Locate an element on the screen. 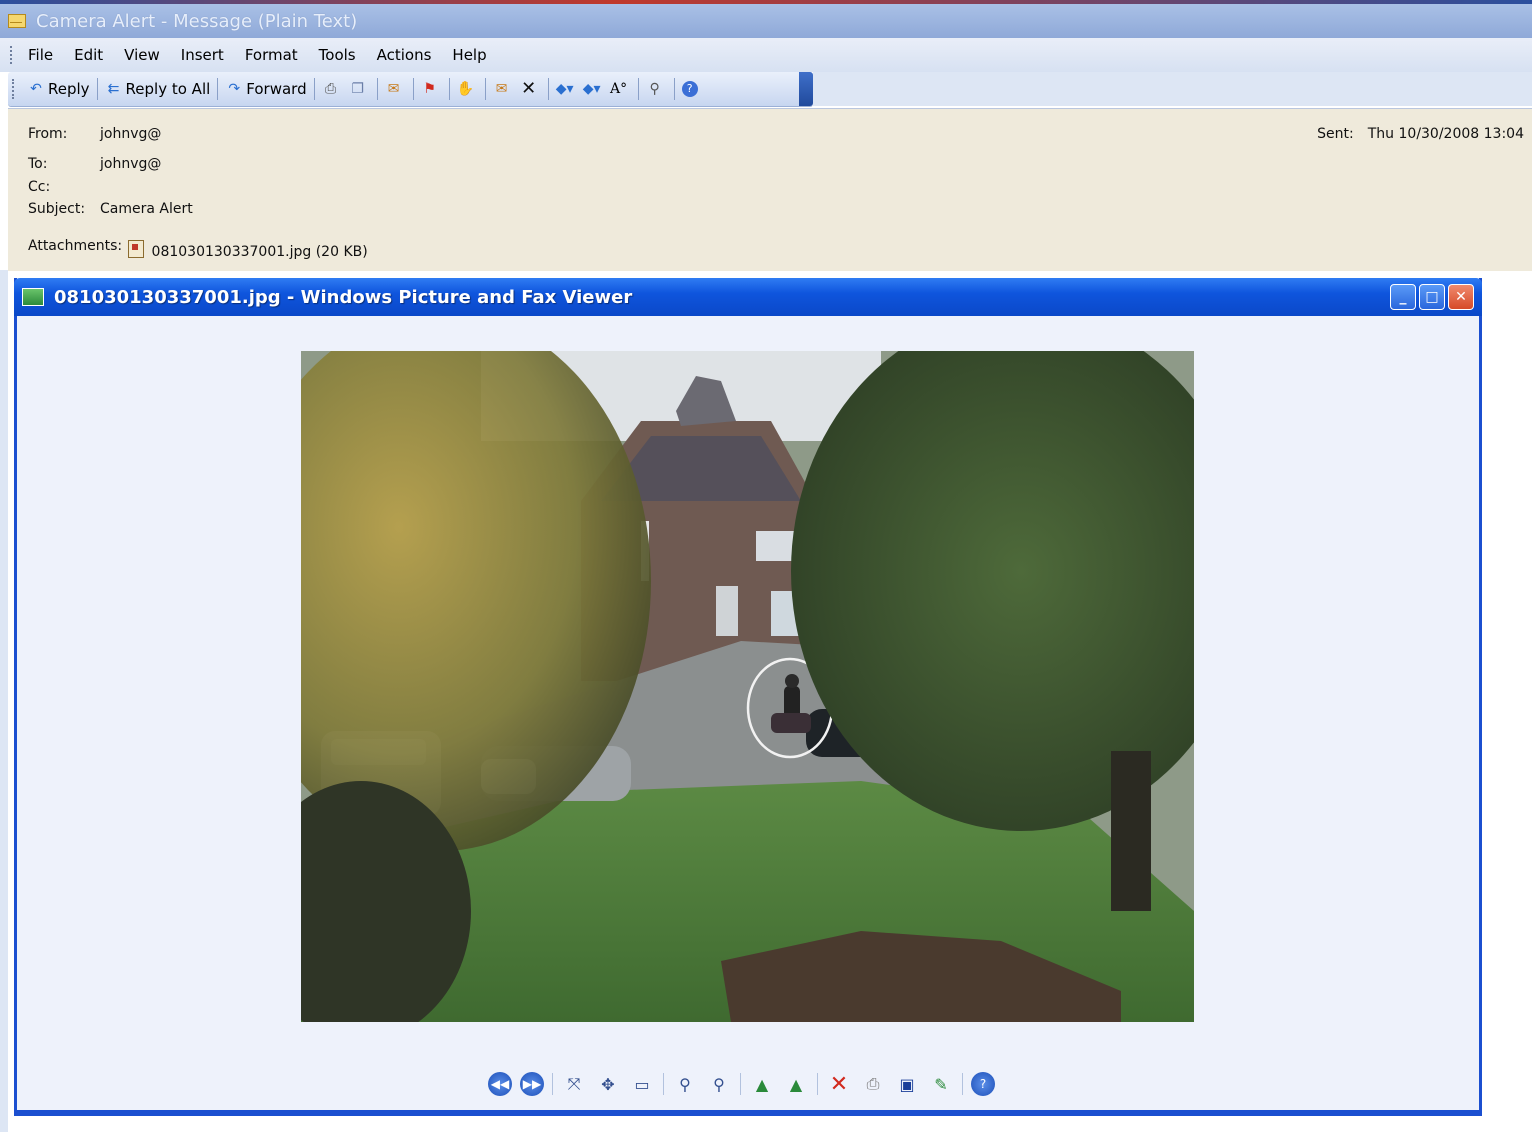  rotate-clockwise-button: ▲ is located at coordinates (762, 1084).